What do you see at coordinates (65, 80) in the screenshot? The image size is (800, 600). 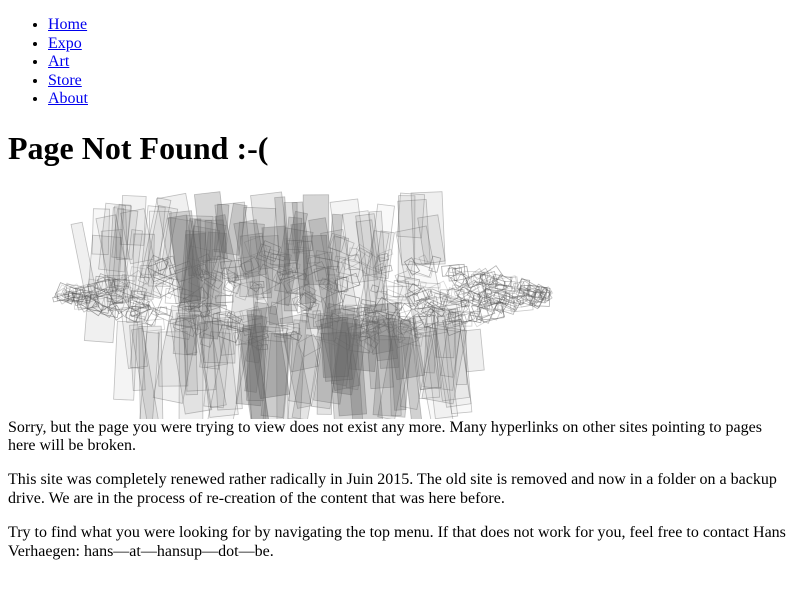 I see `menu-link-store: Store` at bounding box center [65, 80].